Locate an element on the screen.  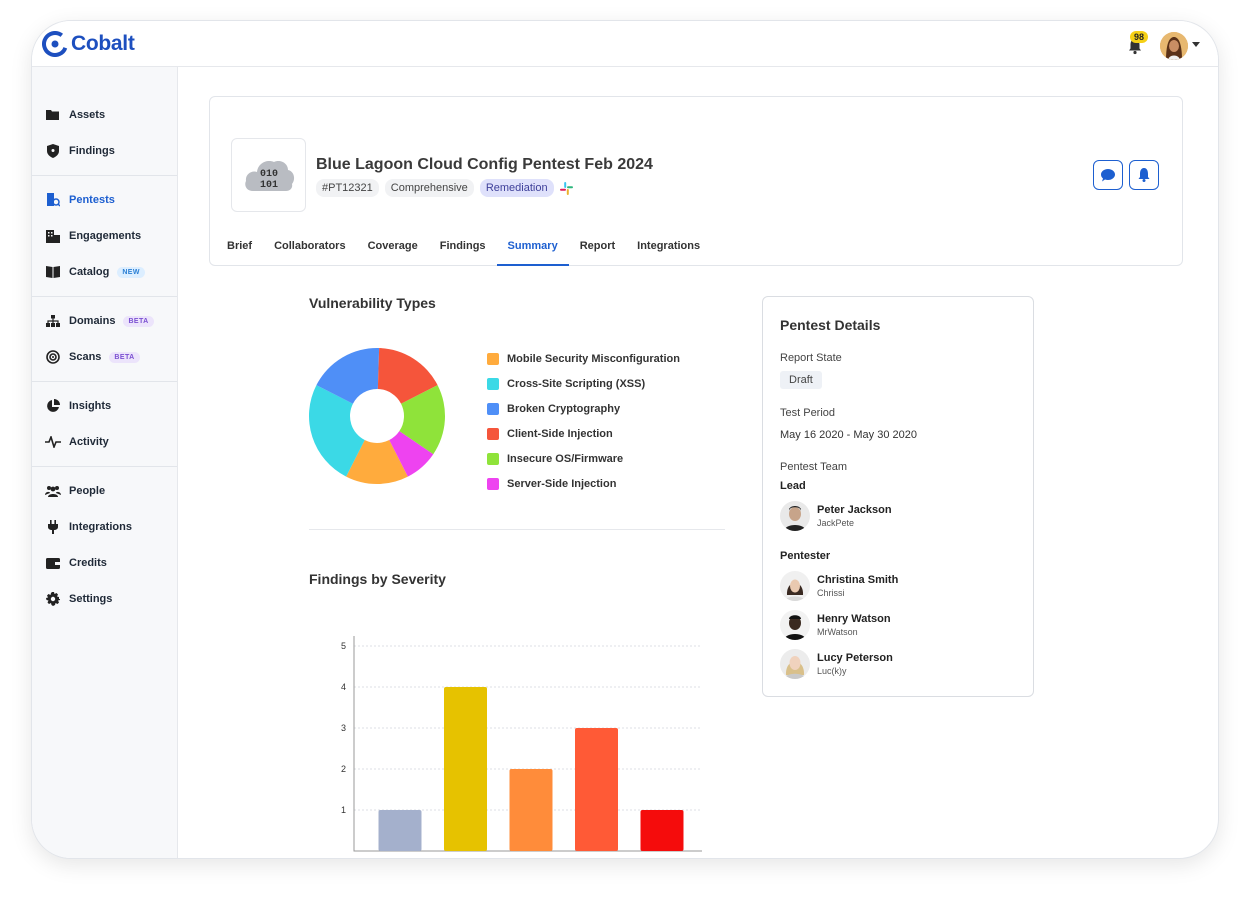
new-tag: NEW is located at coordinates (131, 272).